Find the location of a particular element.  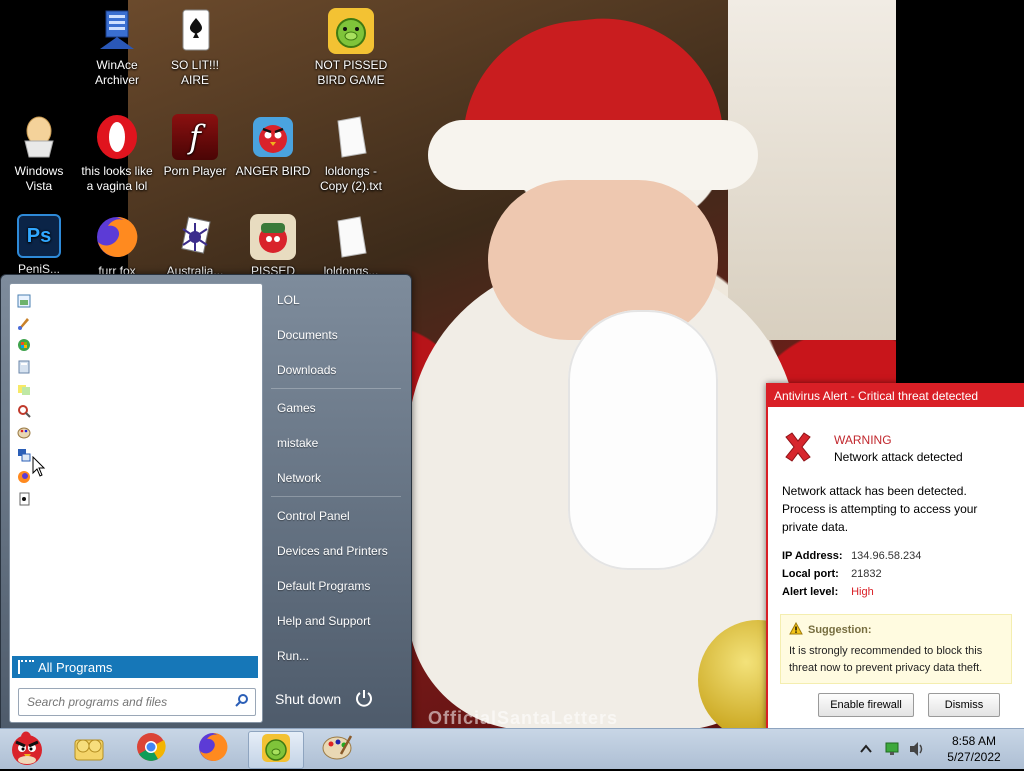

paint-palette-icon is located at coordinates (337, 749).